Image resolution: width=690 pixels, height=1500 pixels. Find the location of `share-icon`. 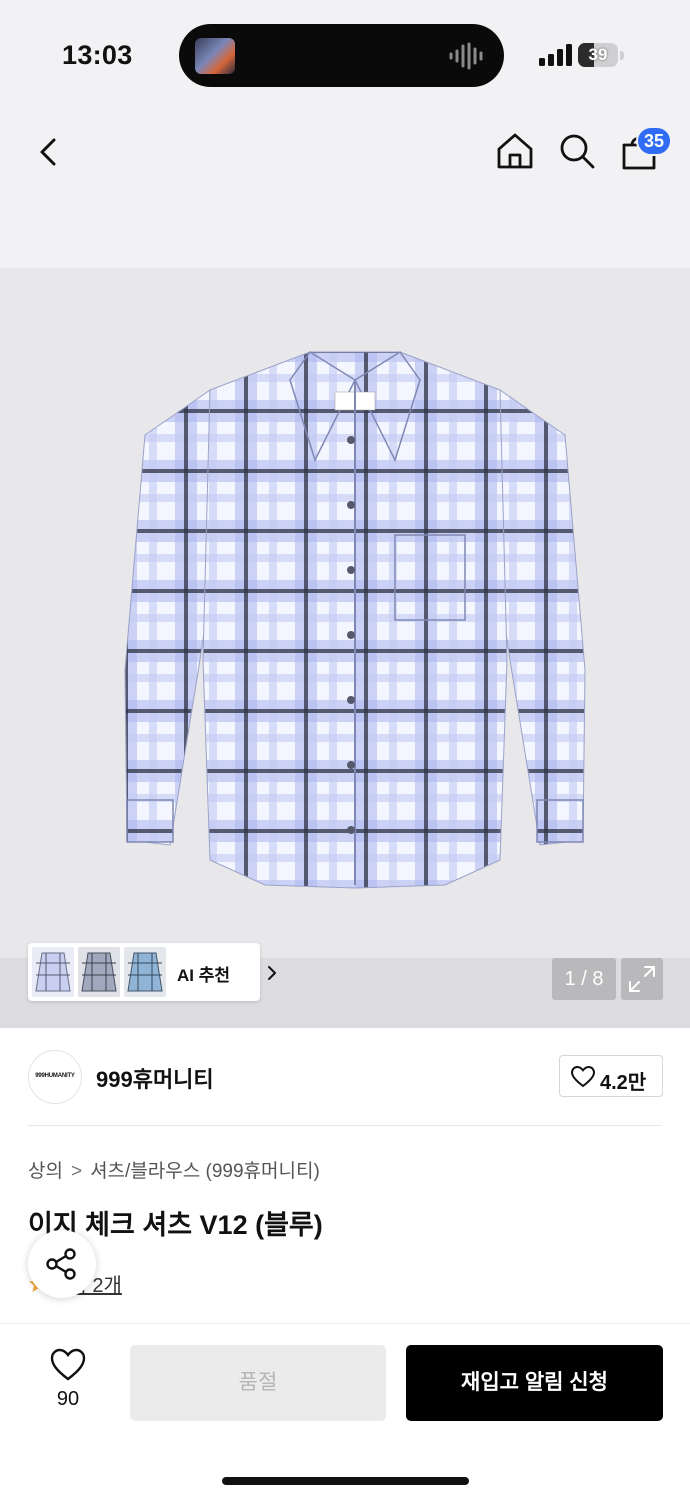

share-icon is located at coordinates (61, 1264).